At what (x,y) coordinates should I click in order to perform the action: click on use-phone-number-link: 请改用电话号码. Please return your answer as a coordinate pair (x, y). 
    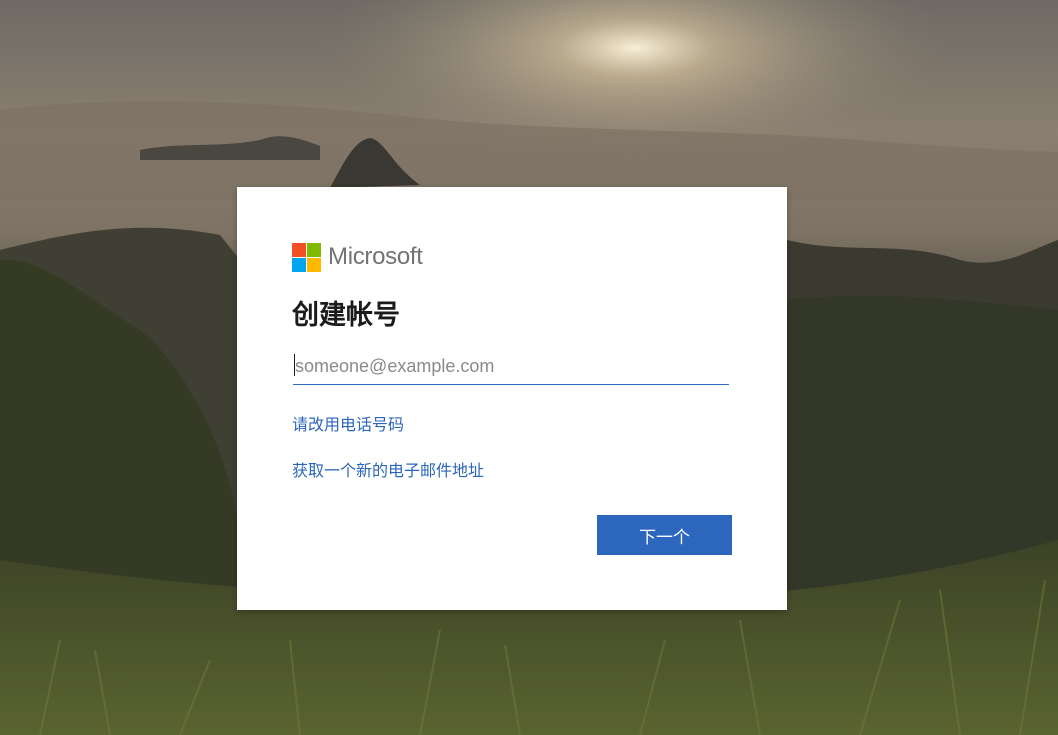
    Looking at the image, I should click on (348, 423).